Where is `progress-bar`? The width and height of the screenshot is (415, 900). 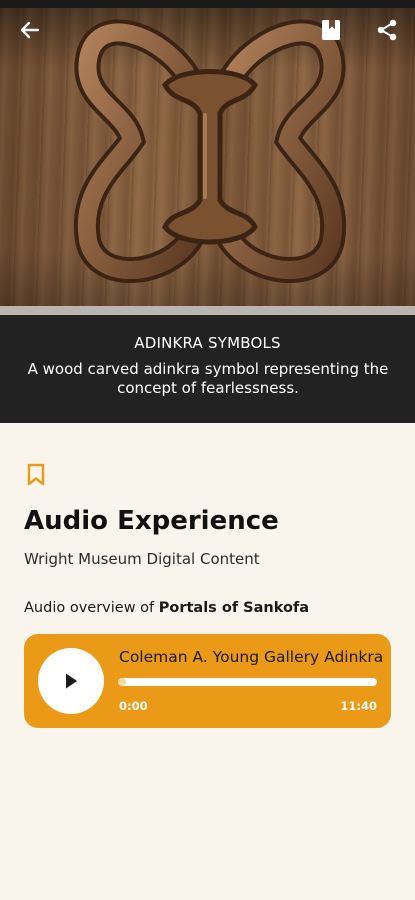 progress-bar is located at coordinates (247, 682).